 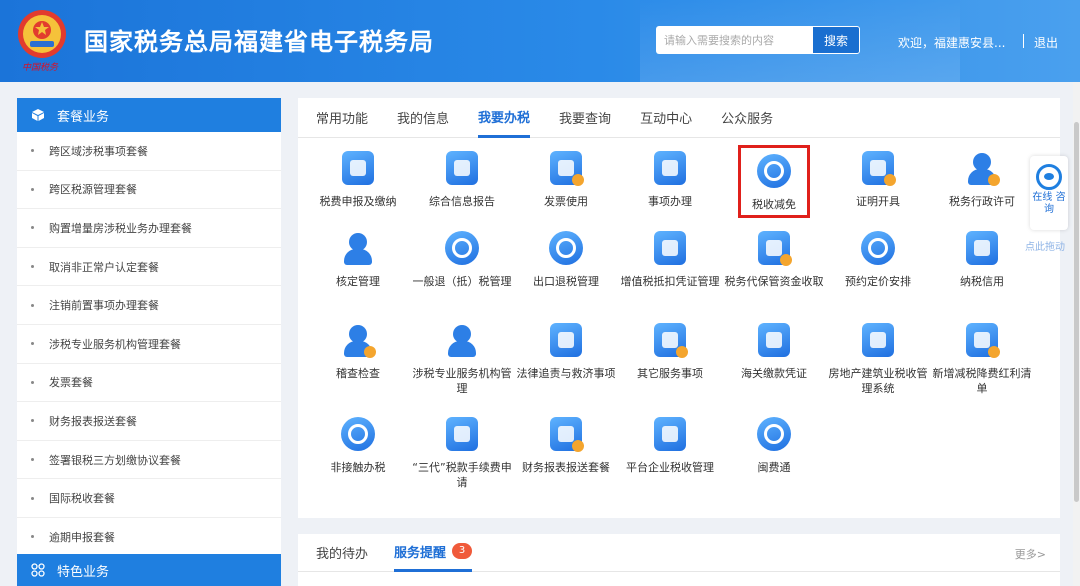 What do you see at coordinates (566, 467) in the screenshot?
I see `service-tile-label: 财务报表报送套餐` at bounding box center [566, 467].